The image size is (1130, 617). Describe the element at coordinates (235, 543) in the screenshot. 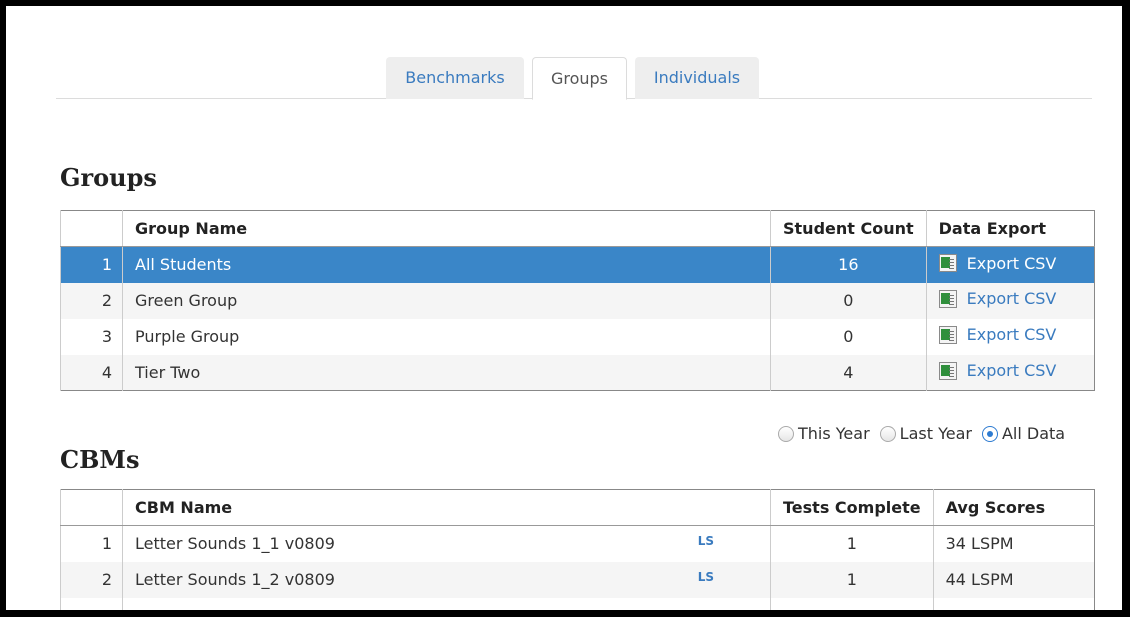

I see `cbm-name: Letter Sounds 1_1 v0809` at that location.